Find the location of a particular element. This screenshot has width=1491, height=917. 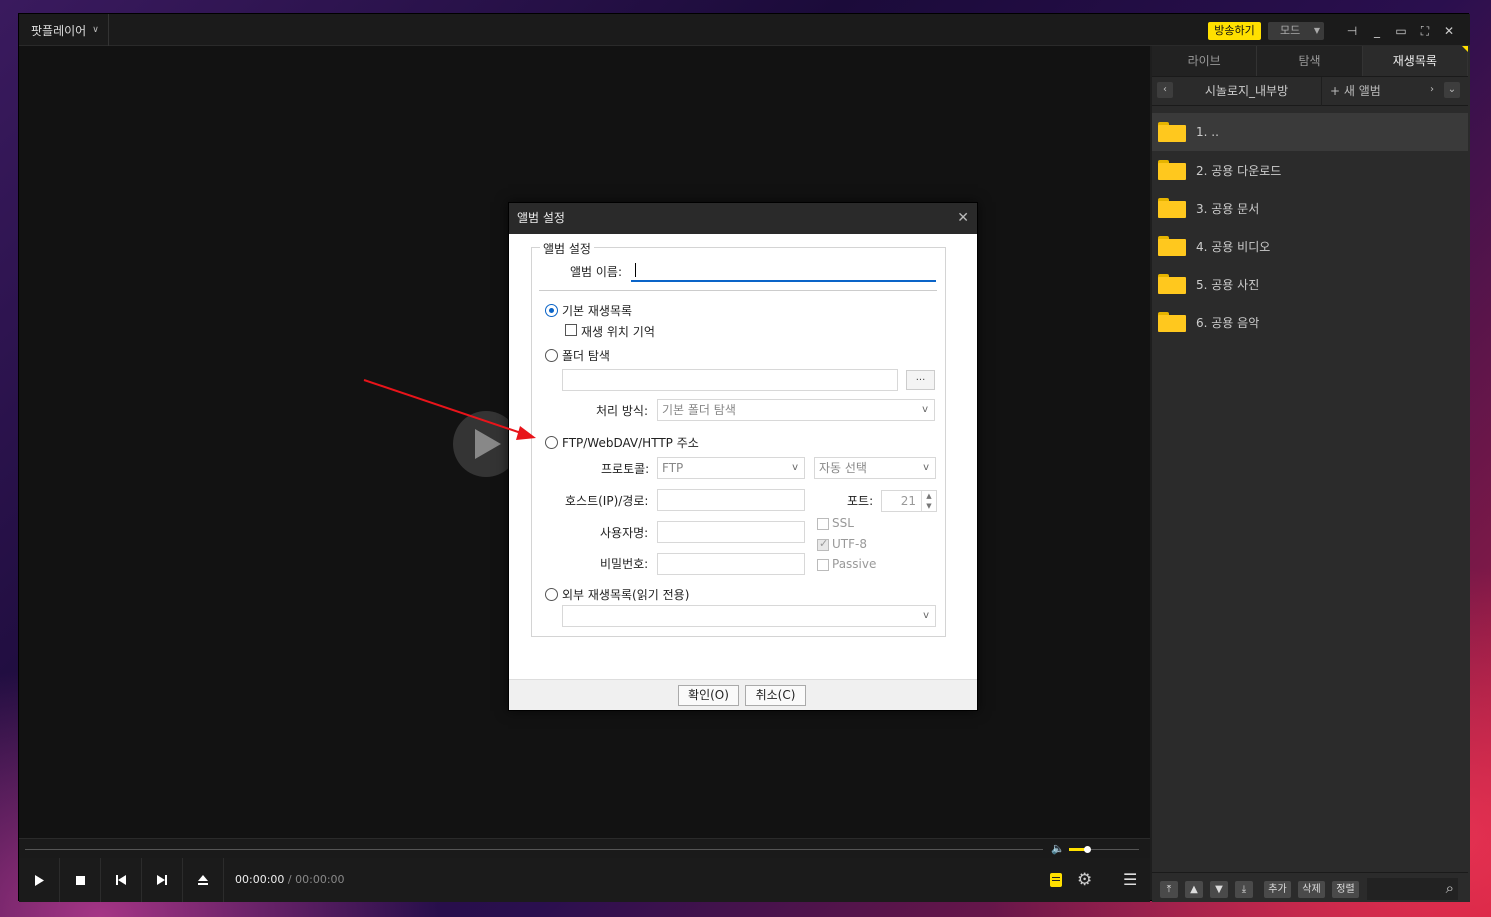

album-prev-icon: ‹ is located at coordinates (1165, 90).